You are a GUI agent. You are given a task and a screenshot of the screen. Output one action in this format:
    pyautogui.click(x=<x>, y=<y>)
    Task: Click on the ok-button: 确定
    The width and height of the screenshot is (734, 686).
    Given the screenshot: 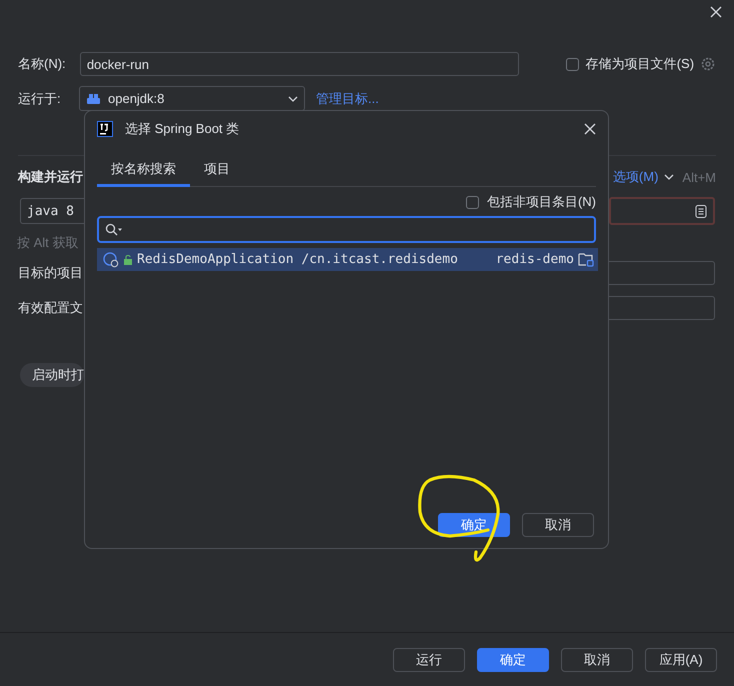 What is the action you would take?
    pyautogui.click(x=513, y=660)
    